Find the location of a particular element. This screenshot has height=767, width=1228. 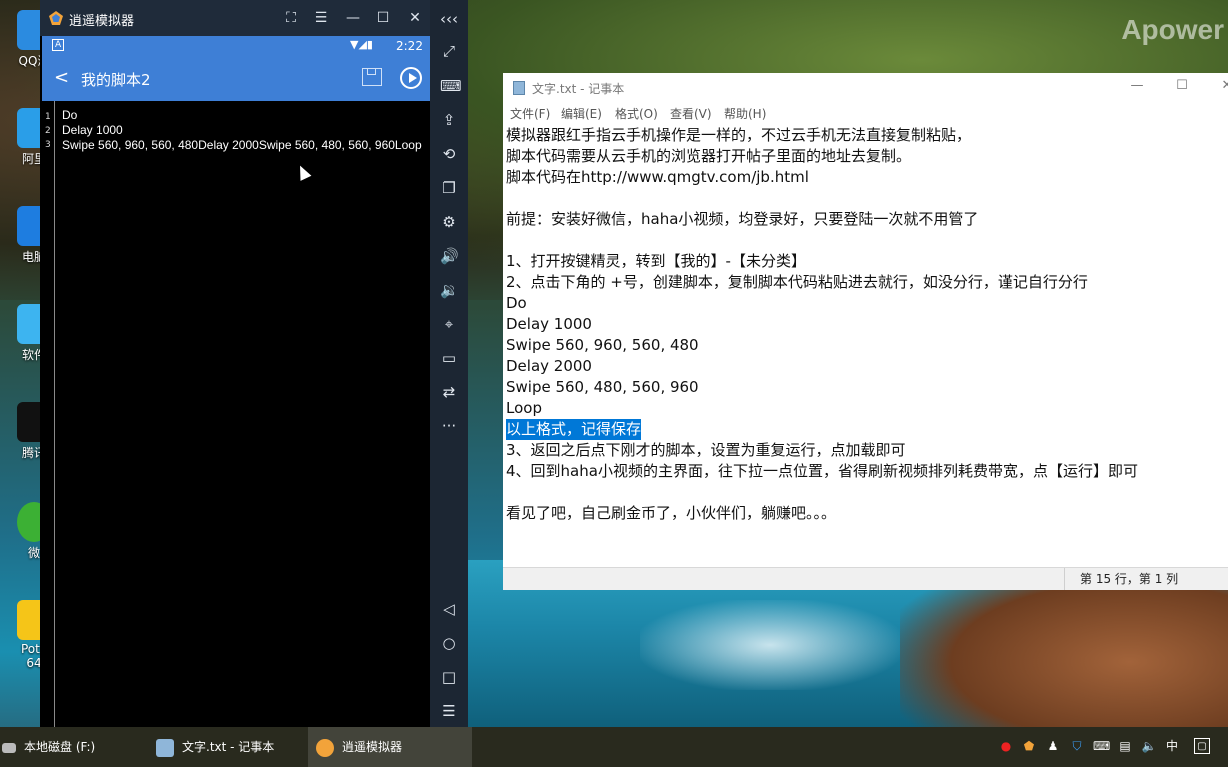

shield-icon: ⛉ is located at coordinates (1077, 746).